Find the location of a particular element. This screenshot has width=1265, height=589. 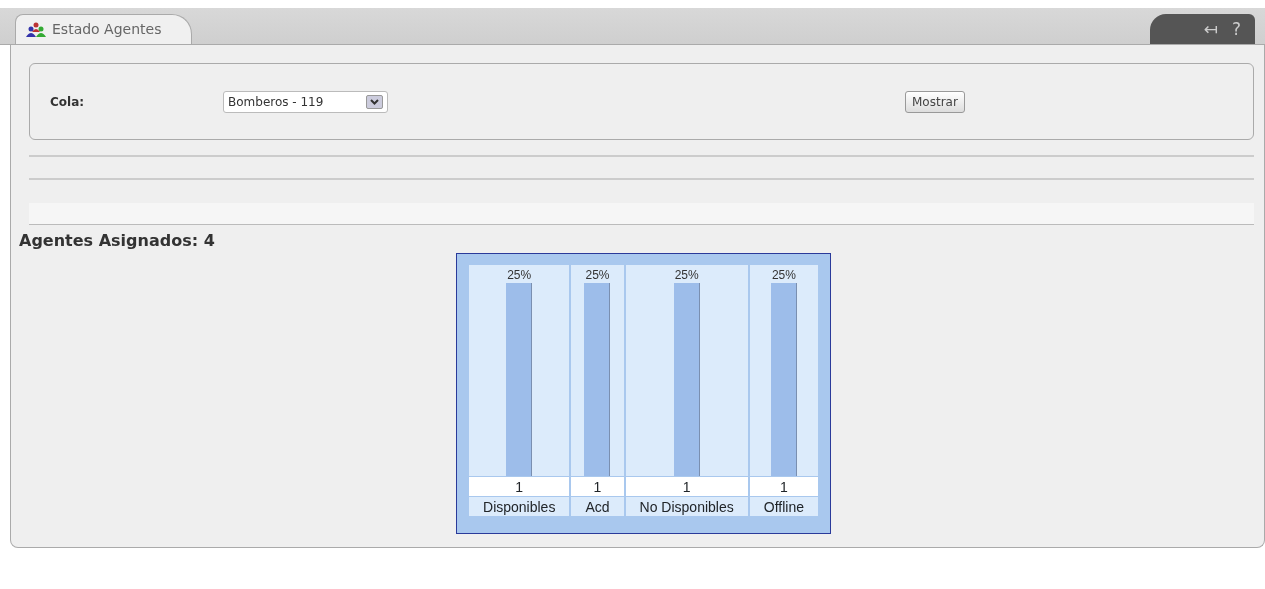

toolbar-button: ↤ is located at coordinates (1210, 29).